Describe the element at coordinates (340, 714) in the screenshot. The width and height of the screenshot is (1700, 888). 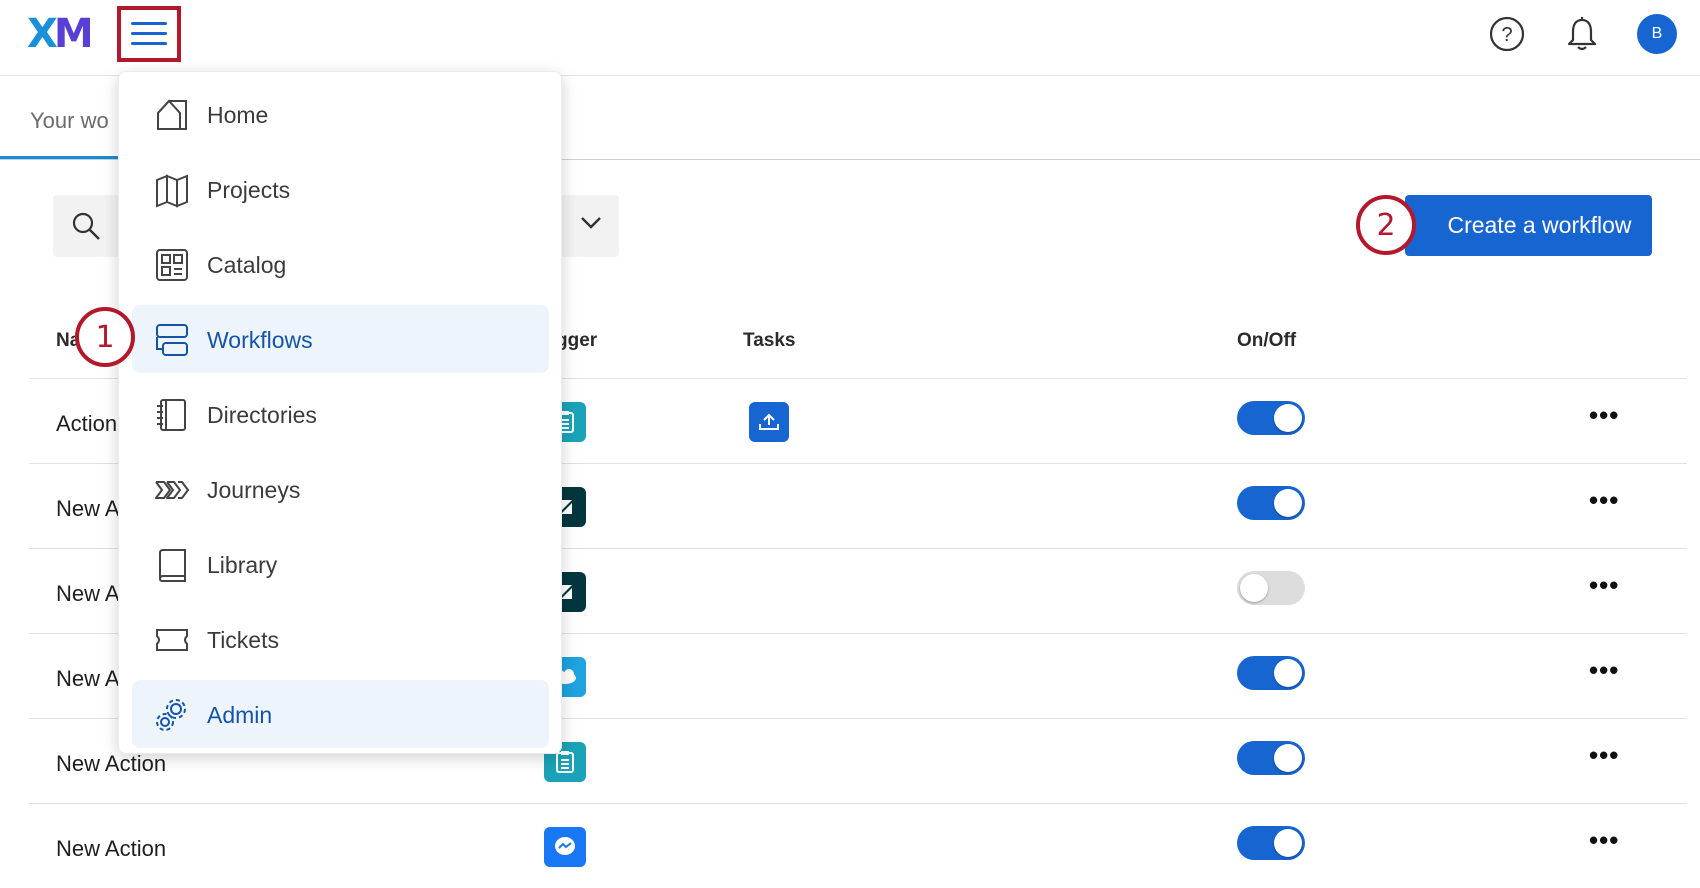
I see `menu-item-admin: Admin` at that location.